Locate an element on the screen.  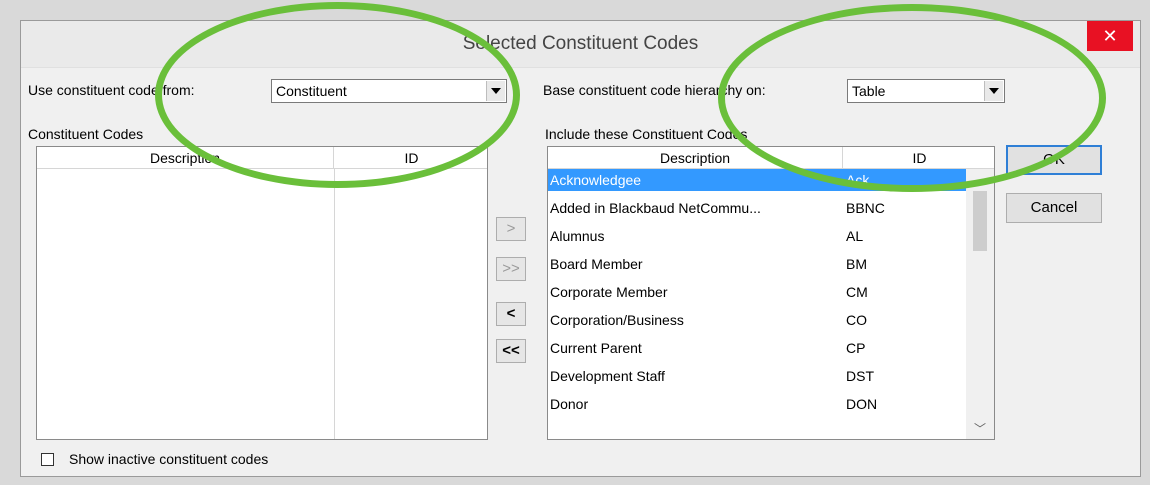
code-description: Donor is located at coordinates (569, 404).